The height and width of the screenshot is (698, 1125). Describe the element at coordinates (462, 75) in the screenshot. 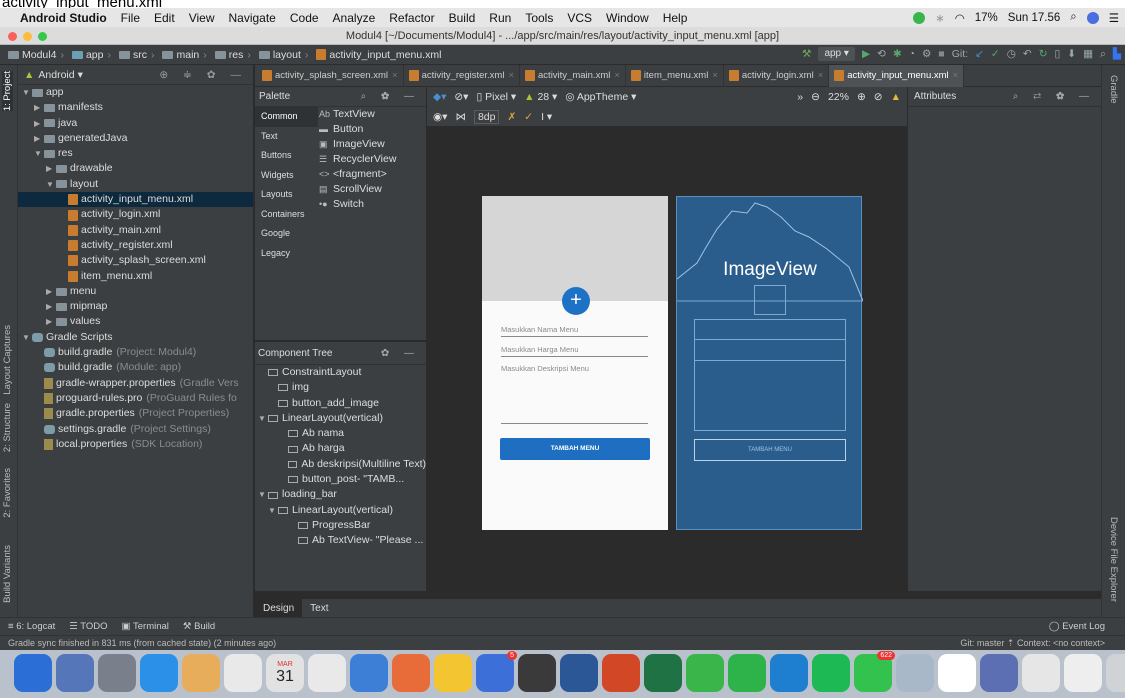

I see `tab-activity-register: activity_register.xml ×` at that location.